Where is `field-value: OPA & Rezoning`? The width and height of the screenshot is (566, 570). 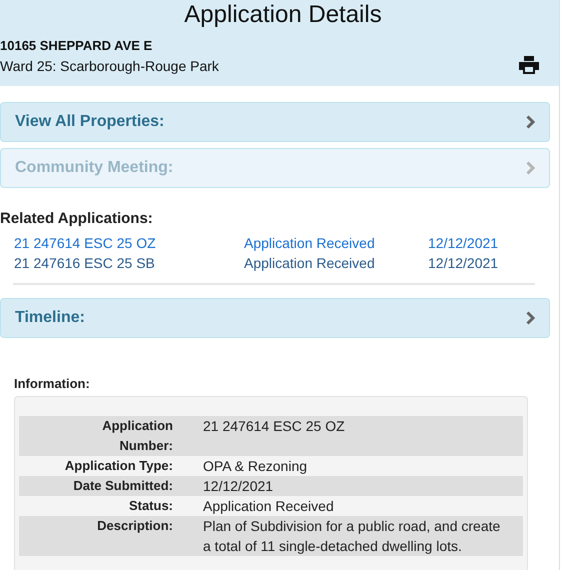
field-value: OPA & Rezoning is located at coordinates (255, 466).